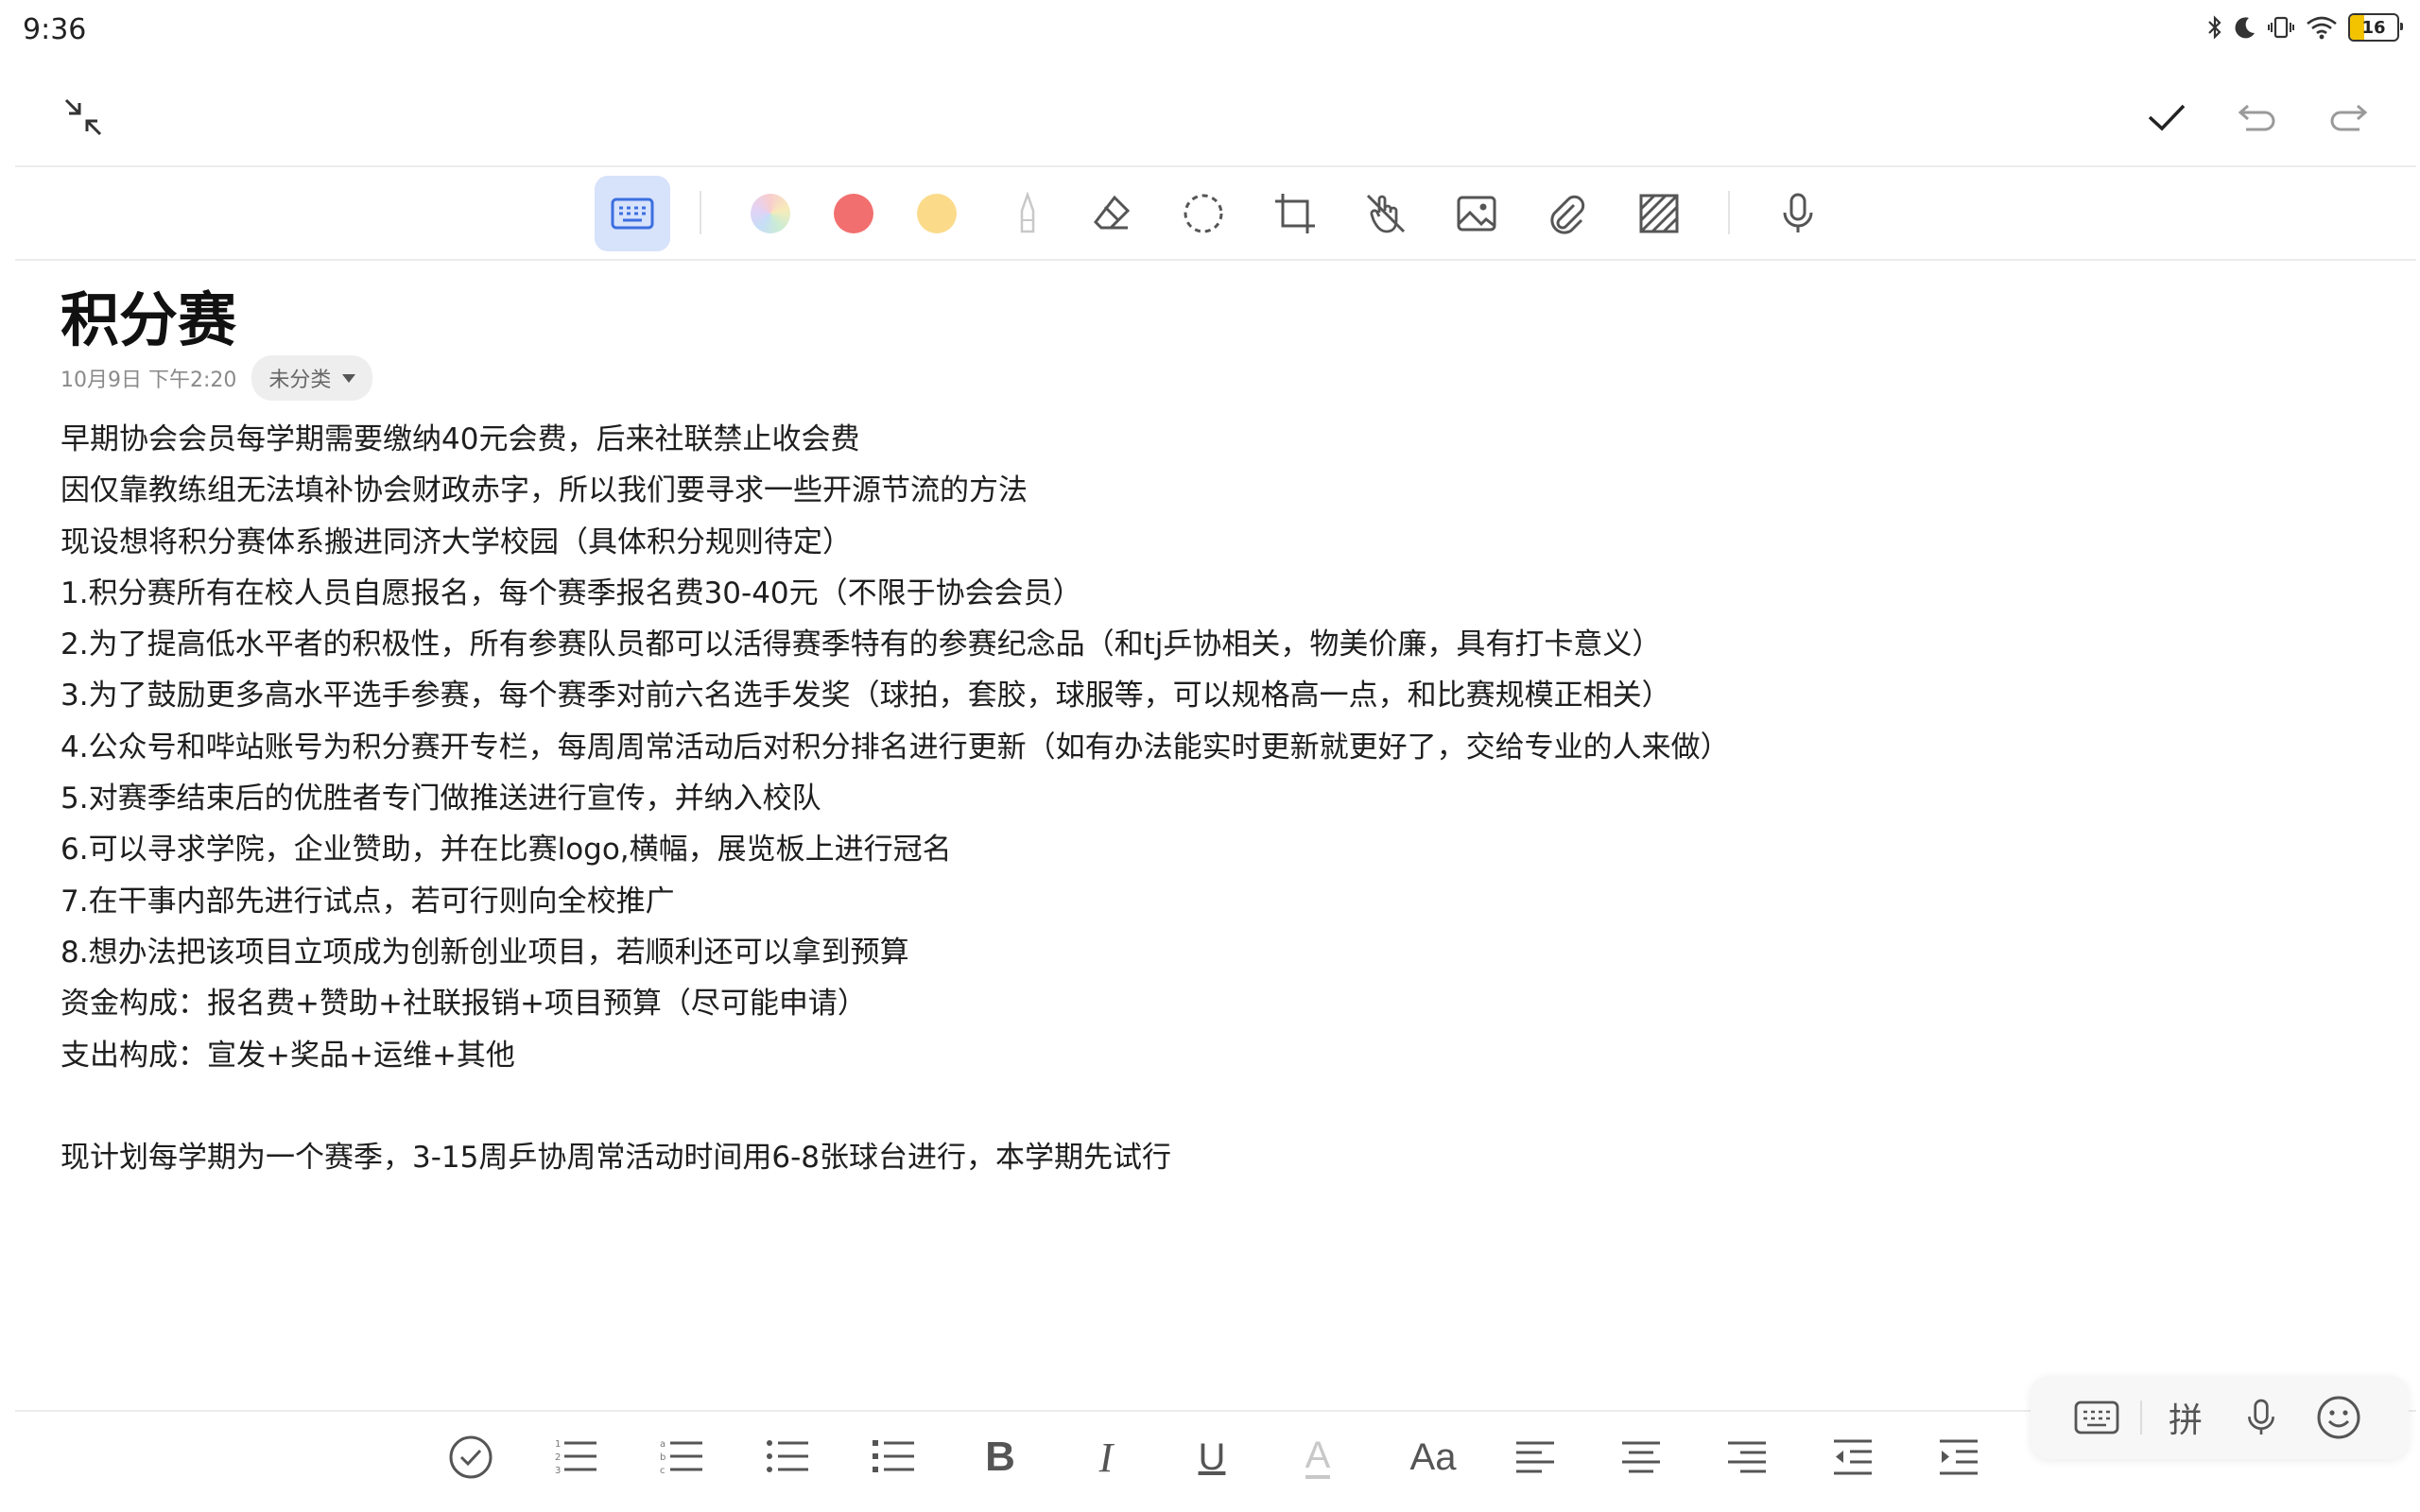 The image size is (2420, 1512). Describe the element at coordinates (471, 1457) in the screenshot. I see `checklist-button` at that location.